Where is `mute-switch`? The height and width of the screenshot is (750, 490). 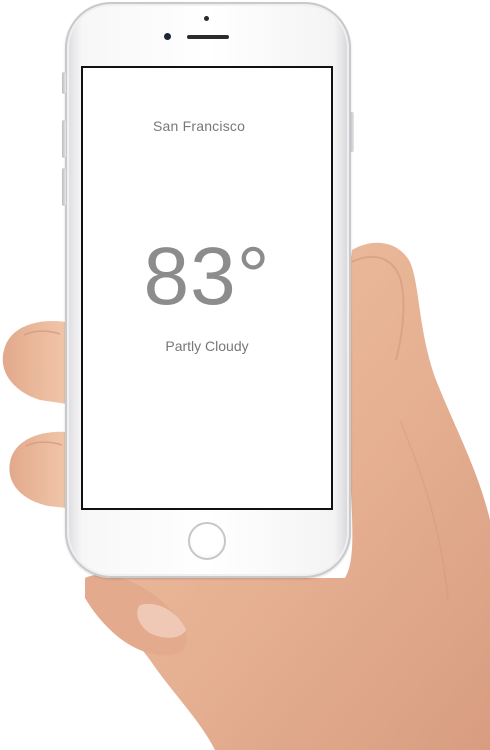 mute-switch is located at coordinates (64, 83).